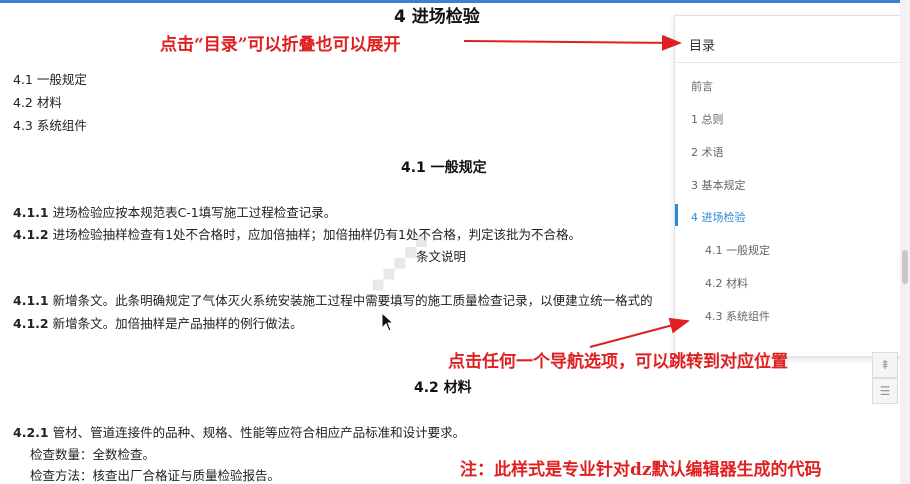  What do you see at coordinates (388, 322) in the screenshot?
I see `mouse-cursor-icon` at bounding box center [388, 322].